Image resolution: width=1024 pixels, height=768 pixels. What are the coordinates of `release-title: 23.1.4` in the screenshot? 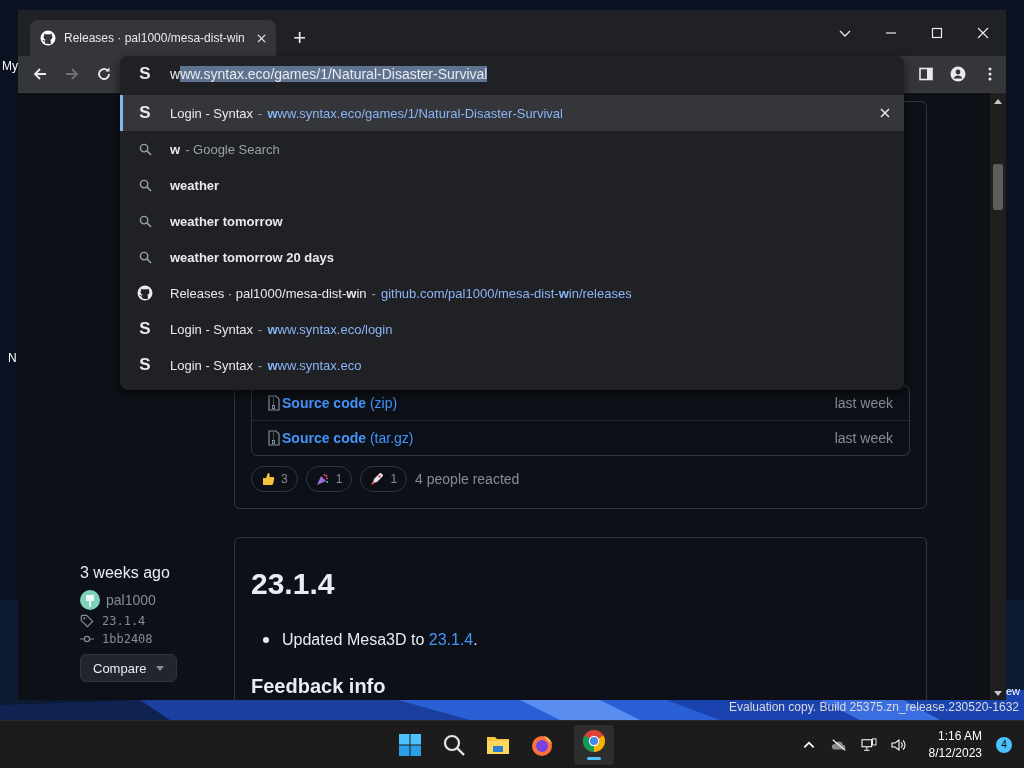 It's located at (293, 584).